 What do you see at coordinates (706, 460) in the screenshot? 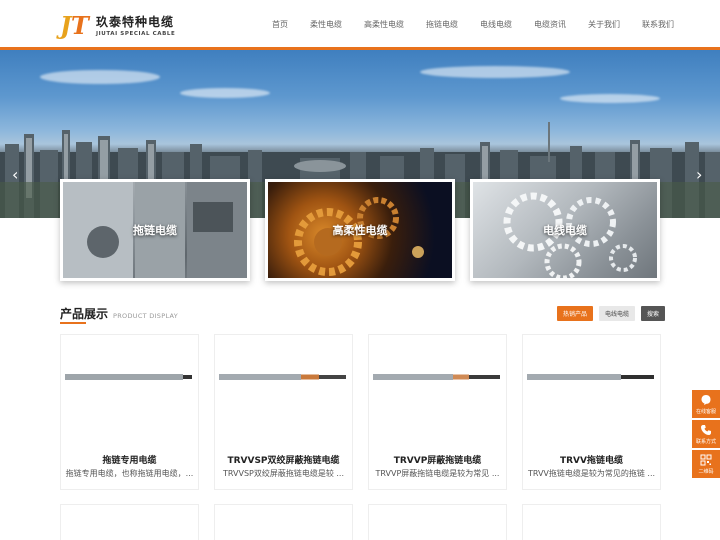
I see `qrcode-icon` at bounding box center [706, 460].